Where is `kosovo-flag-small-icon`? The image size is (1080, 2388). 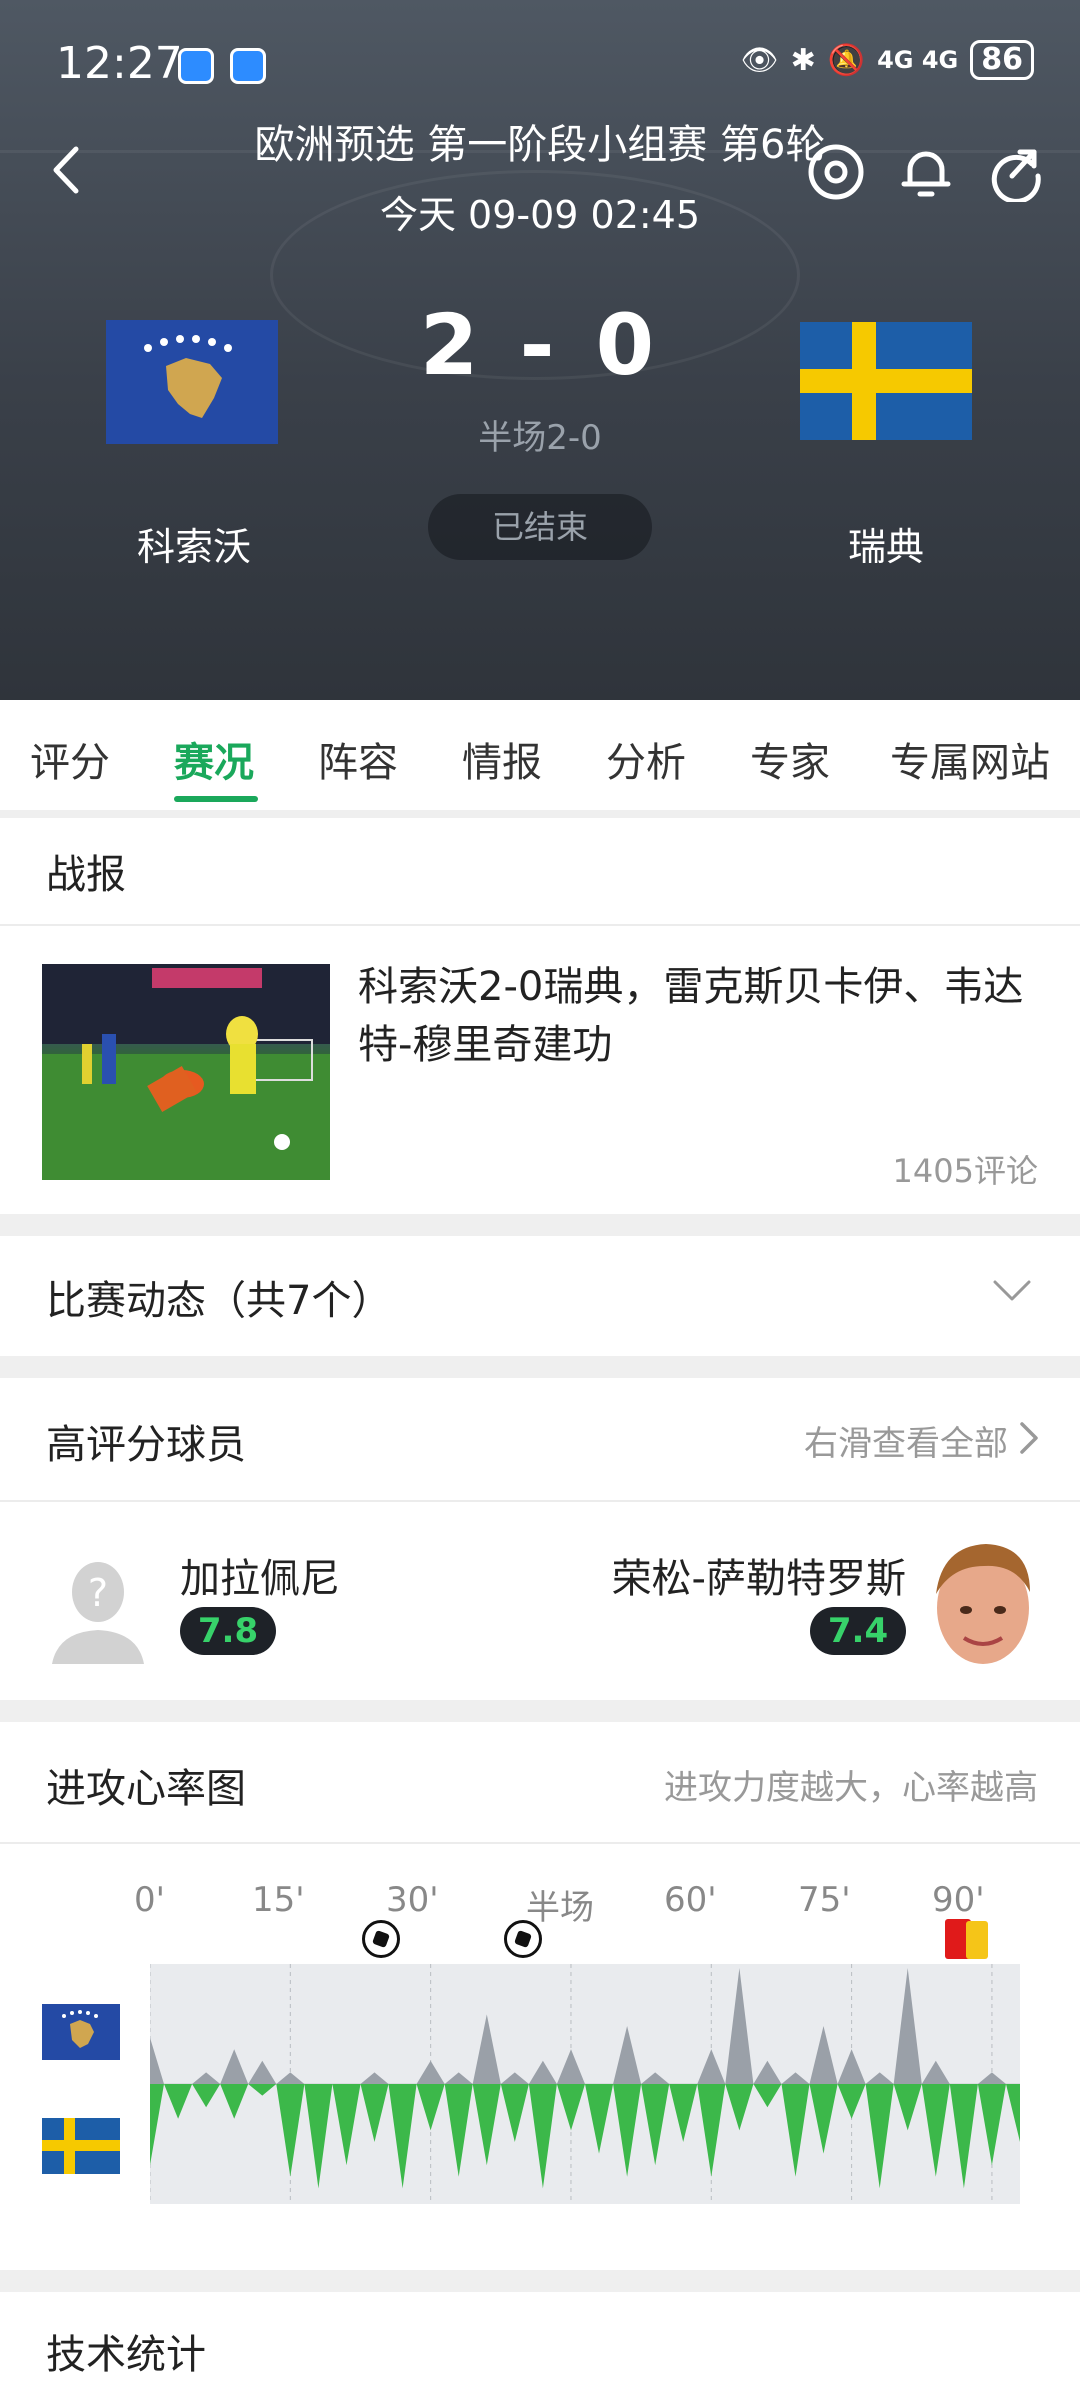
kosovo-flag-small-icon is located at coordinates (81, 2032).